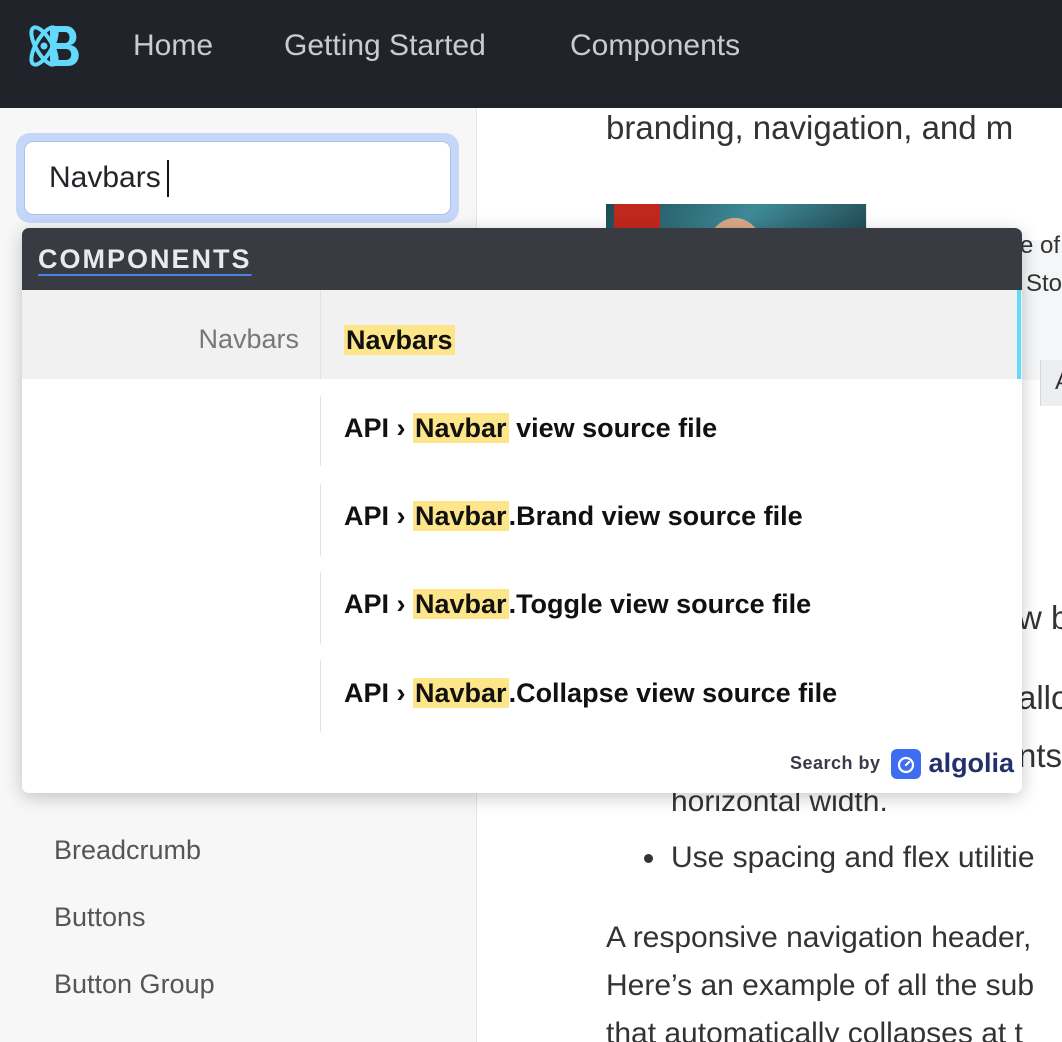  I want to click on result-item: API › Navbar view source file, so click(530, 428).